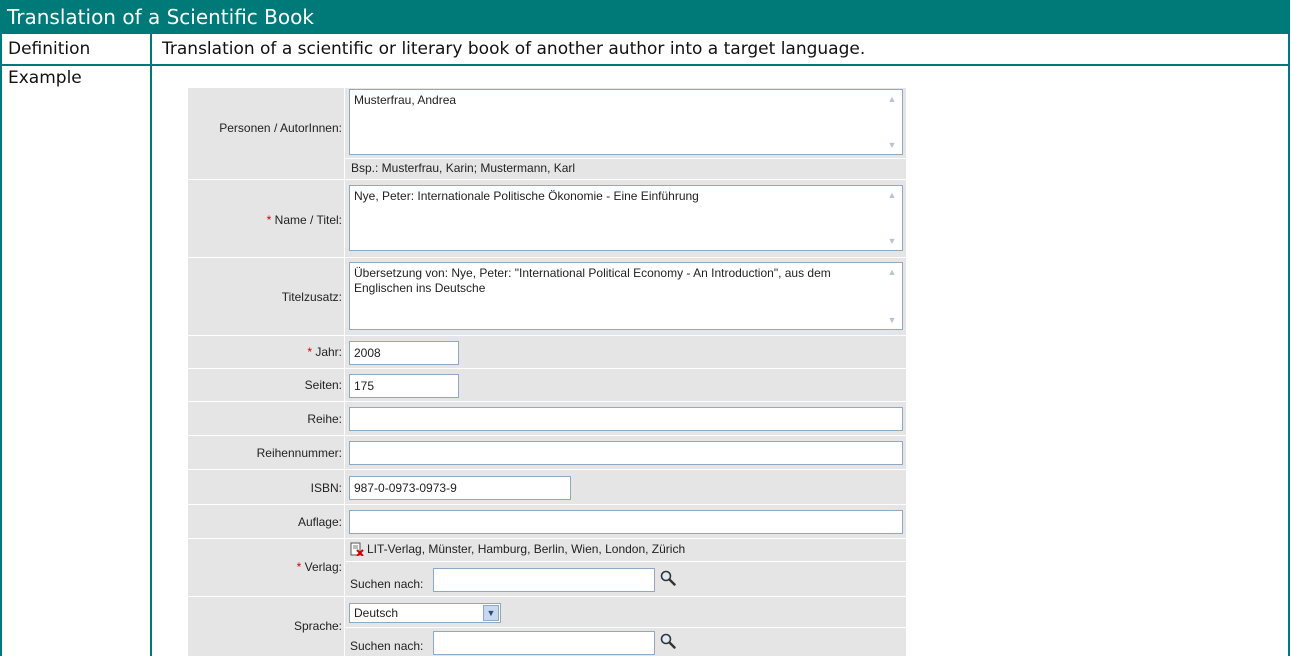  I want to click on remove-publisher-icon, so click(357, 549).